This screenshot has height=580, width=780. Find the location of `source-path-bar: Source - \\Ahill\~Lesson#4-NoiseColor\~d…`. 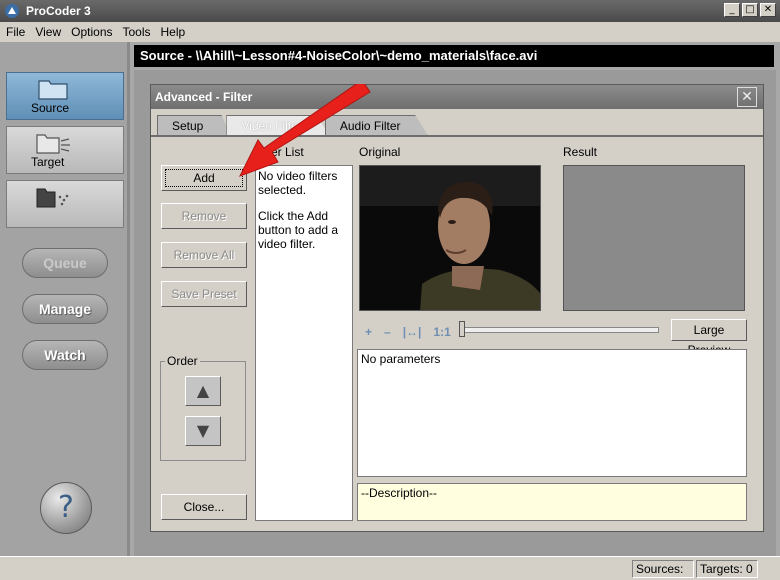

source-path-bar: Source - \\Ahill\~Lesson#4-NoiseColor\~d… is located at coordinates (454, 56).